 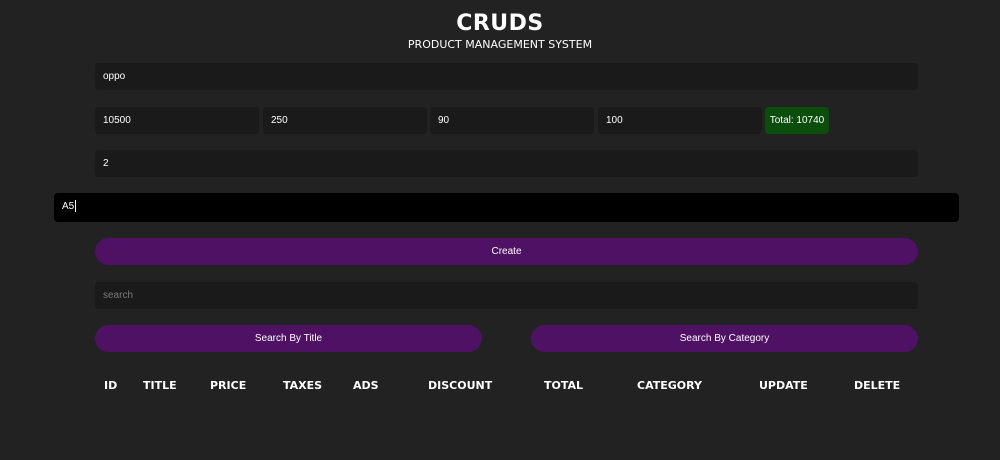 What do you see at coordinates (680, 120) in the screenshot?
I see `discount-input: 100` at bounding box center [680, 120].